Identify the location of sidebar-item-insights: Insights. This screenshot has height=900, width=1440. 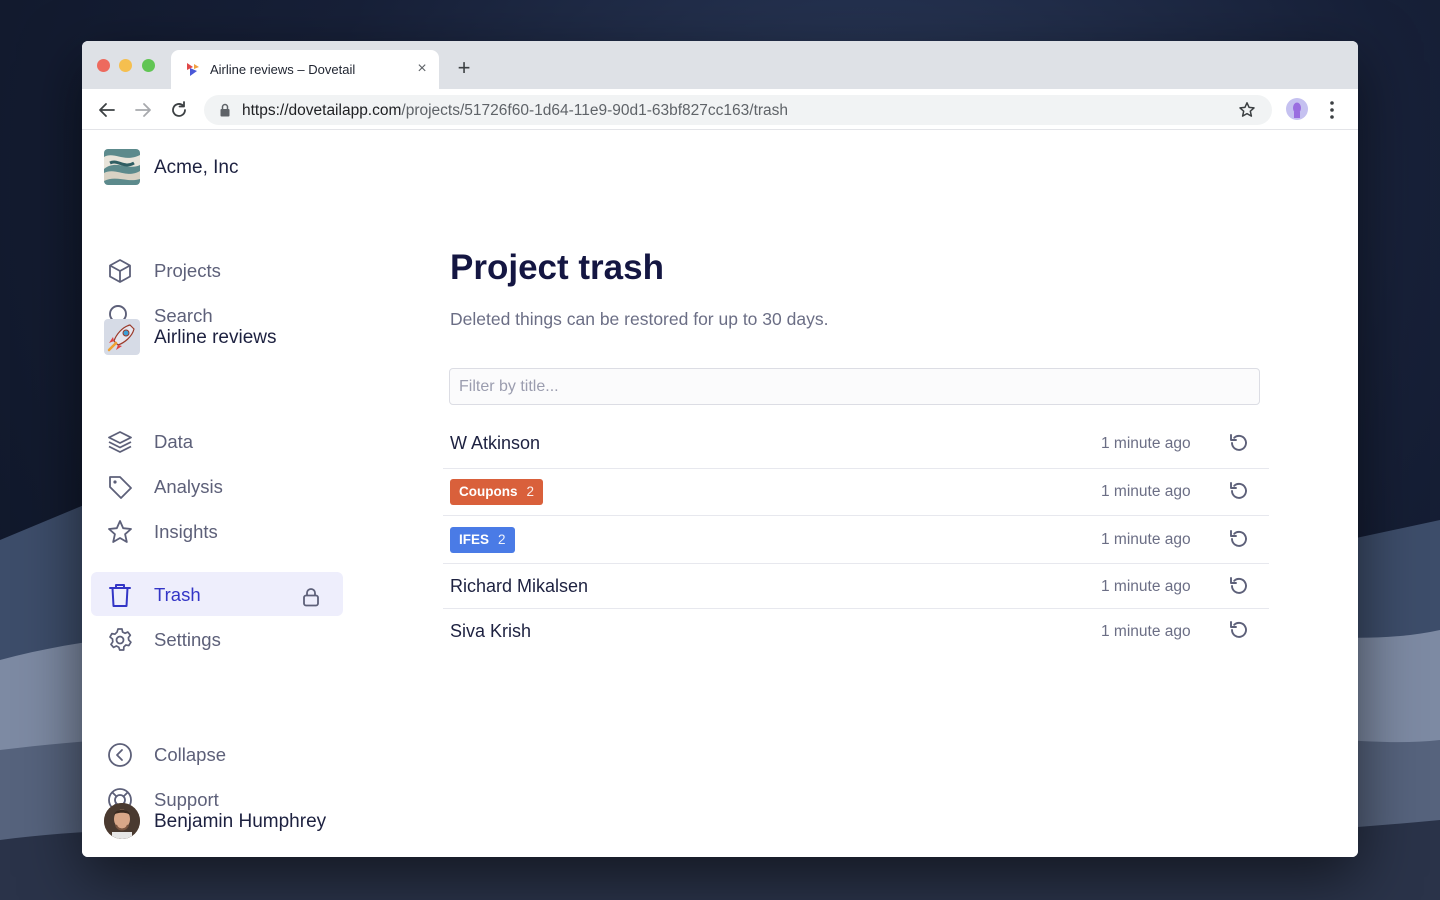
(217, 531).